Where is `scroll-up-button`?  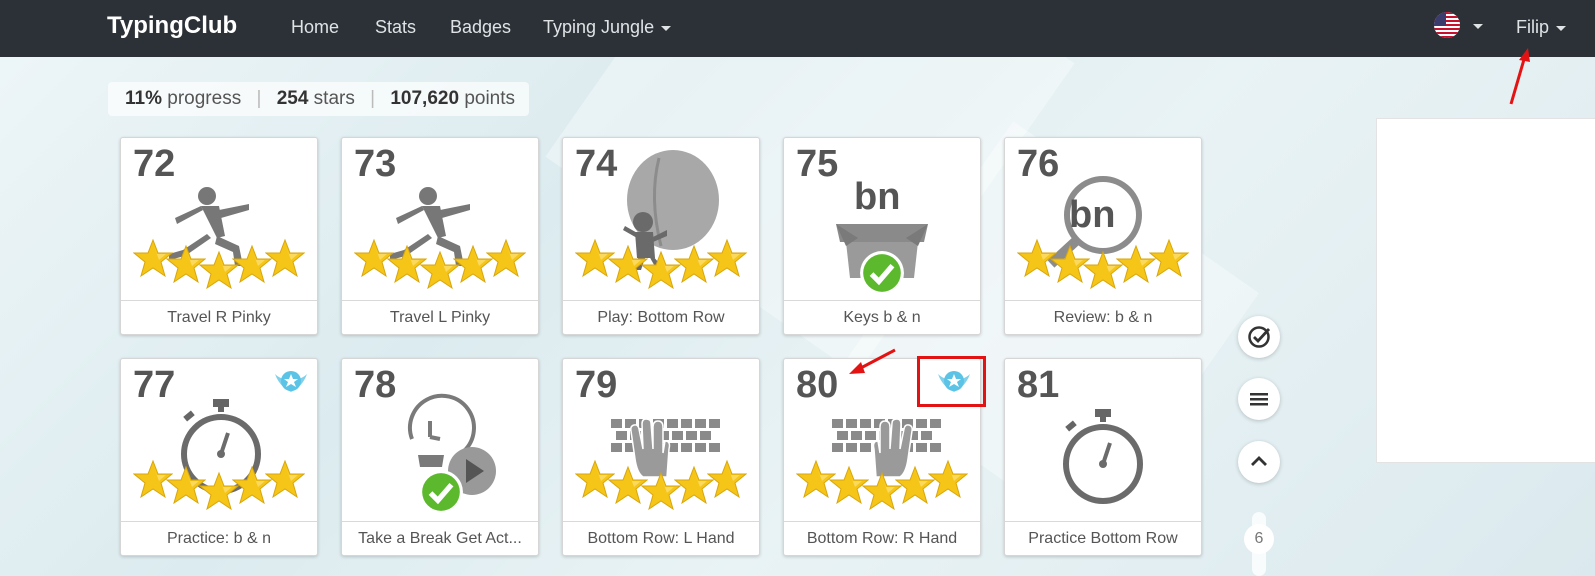 scroll-up-button is located at coordinates (1259, 462).